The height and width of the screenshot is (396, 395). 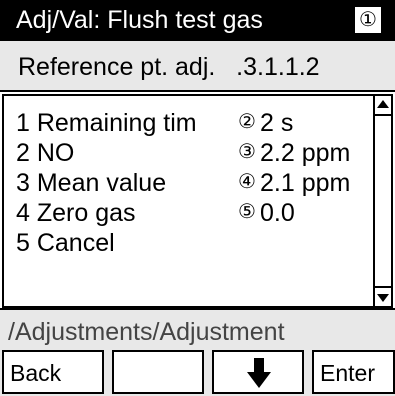 I want to click on back-button: Back, so click(x=53, y=372).